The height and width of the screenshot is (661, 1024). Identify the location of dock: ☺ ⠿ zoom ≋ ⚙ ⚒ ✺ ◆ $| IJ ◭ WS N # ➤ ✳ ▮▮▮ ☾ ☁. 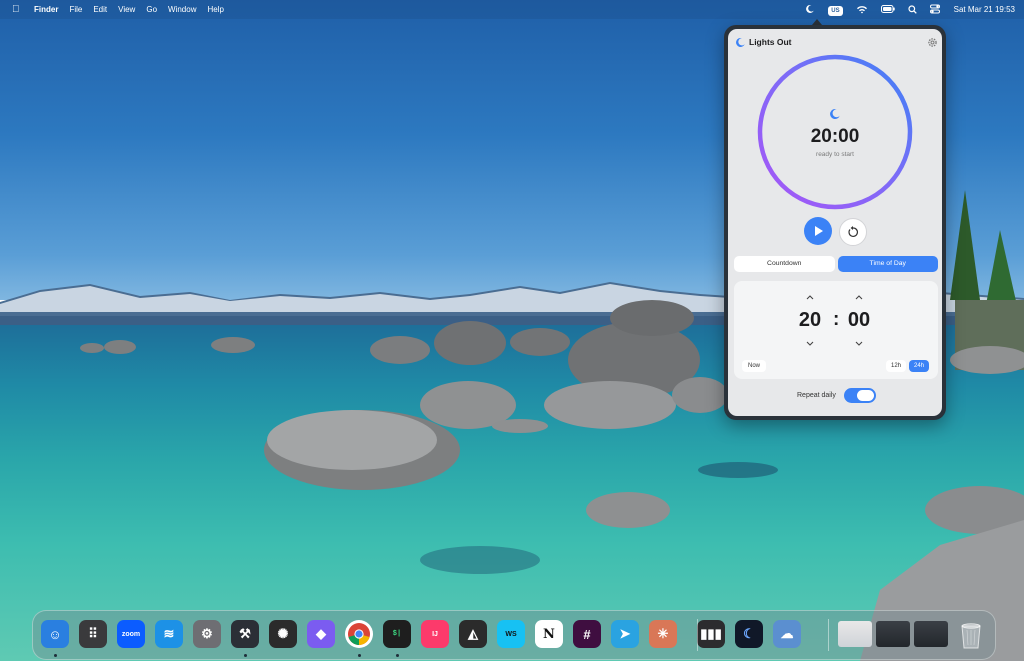
(514, 635).